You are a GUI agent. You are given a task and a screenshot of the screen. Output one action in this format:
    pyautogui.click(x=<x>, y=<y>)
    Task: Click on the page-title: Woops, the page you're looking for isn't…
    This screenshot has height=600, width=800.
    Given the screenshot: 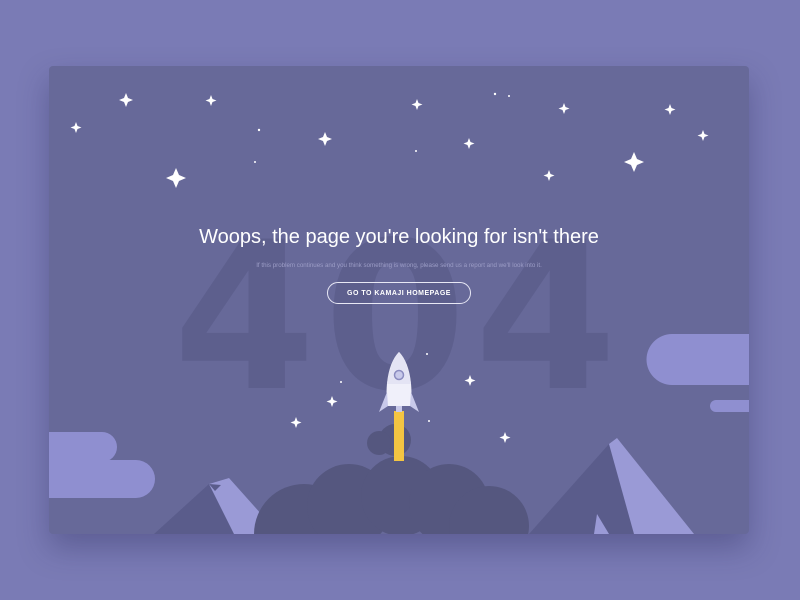 What is the action you would take?
    pyautogui.click(x=399, y=237)
    